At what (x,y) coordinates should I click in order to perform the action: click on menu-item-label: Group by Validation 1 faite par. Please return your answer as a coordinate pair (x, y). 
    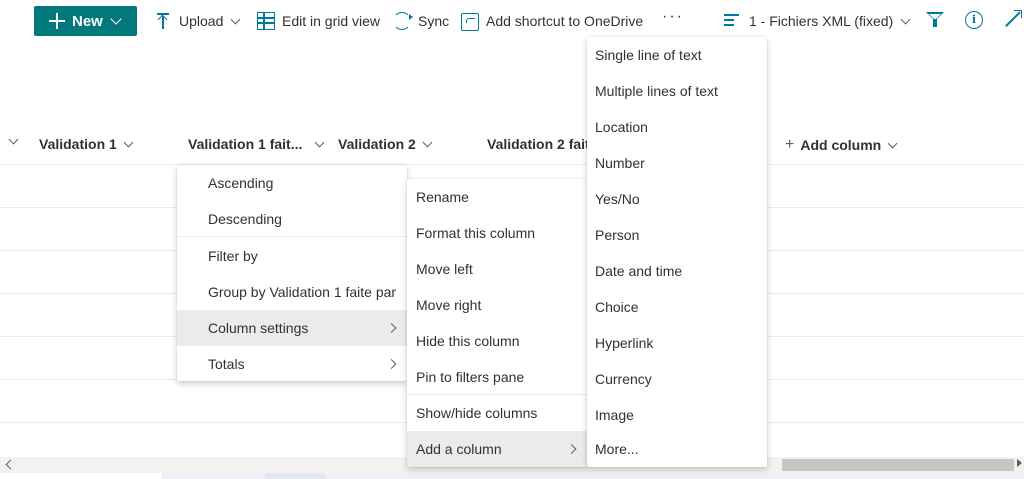
    Looking at the image, I should click on (302, 292).